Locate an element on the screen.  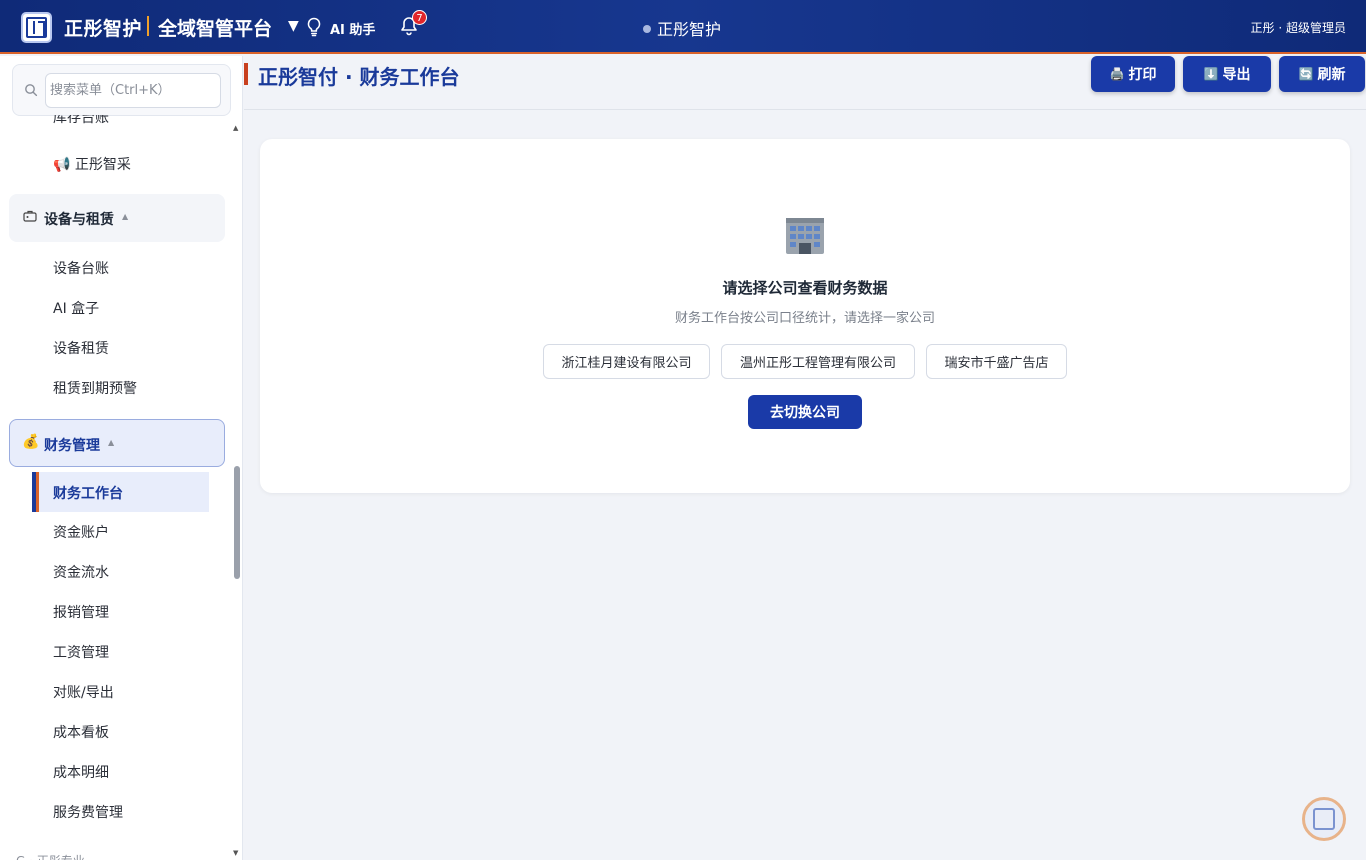
sidebar-item-cost-detail: 成本明细 is located at coordinates (81, 772).